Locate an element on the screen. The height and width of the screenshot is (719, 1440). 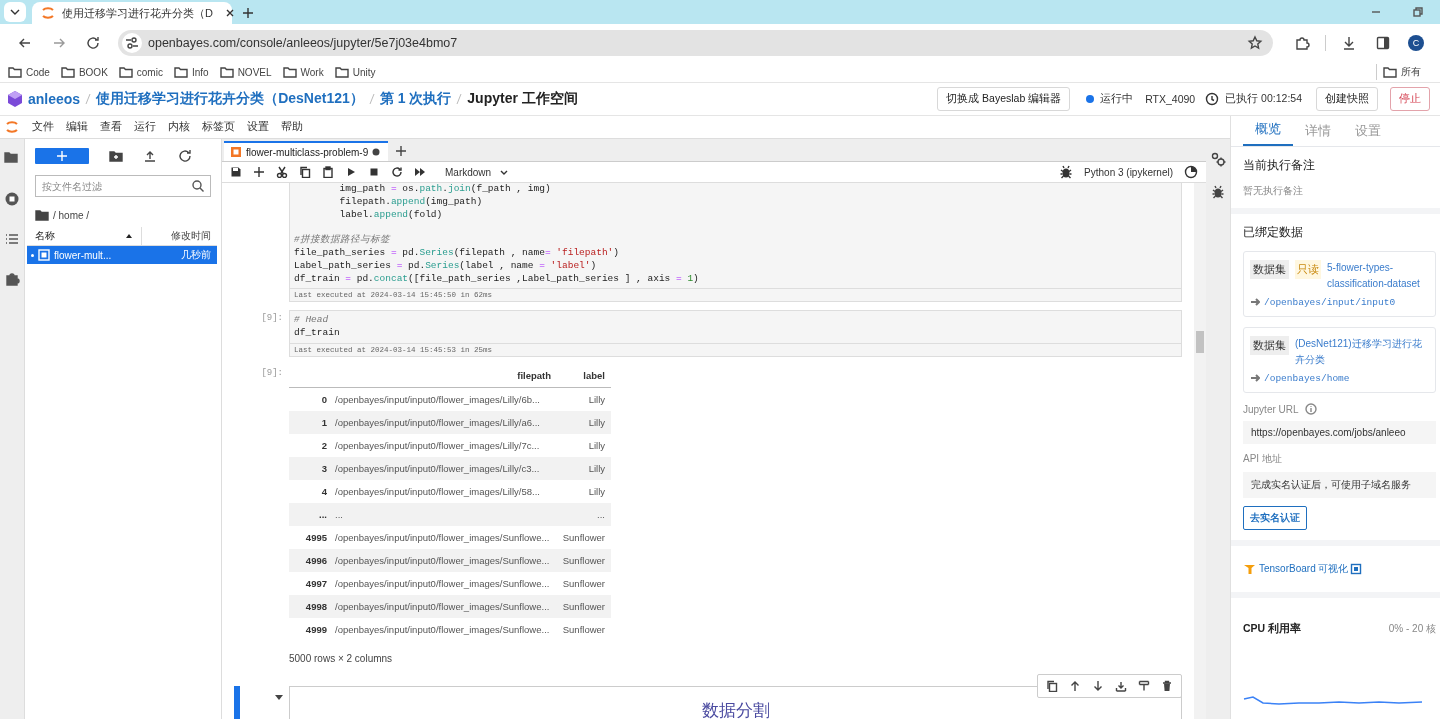
new-launcher-button is located at coordinates (62, 156).